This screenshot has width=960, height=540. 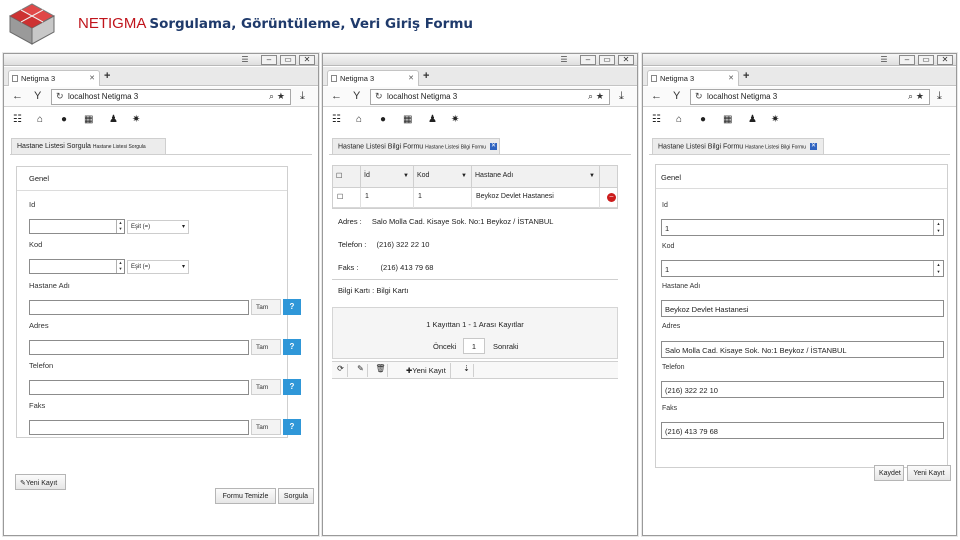 I want to click on row-checkbox: ☐, so click(x=347, y=198).